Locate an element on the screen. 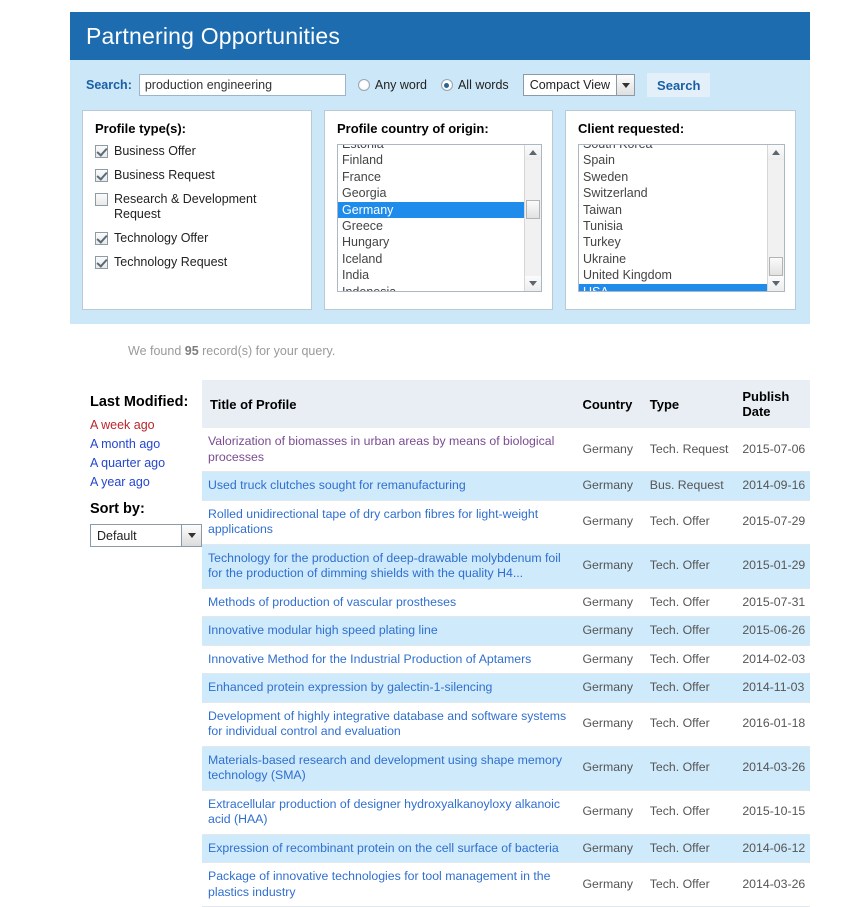  country-of-origin-scrollbar is located at coordinates (532, 218).